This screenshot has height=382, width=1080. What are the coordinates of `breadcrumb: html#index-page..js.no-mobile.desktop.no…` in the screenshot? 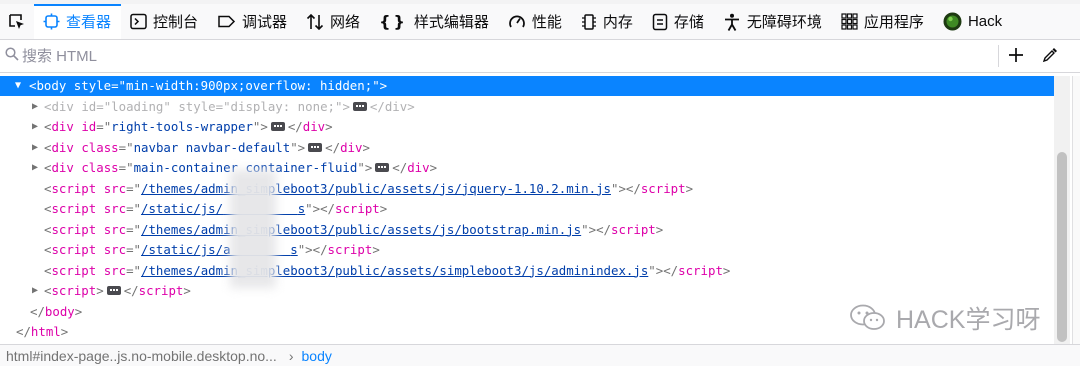 It's located at (540, 355).